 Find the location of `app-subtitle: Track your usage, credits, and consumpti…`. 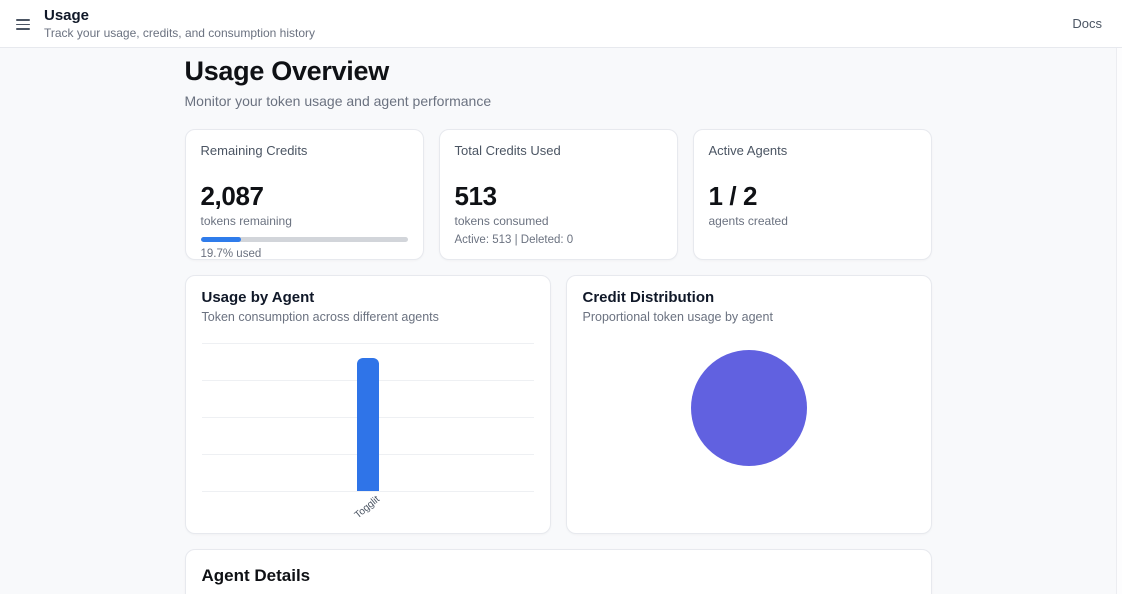

app-subtitle: Track your usage, credits, and consumpti… is located at coordinates (180, 33).